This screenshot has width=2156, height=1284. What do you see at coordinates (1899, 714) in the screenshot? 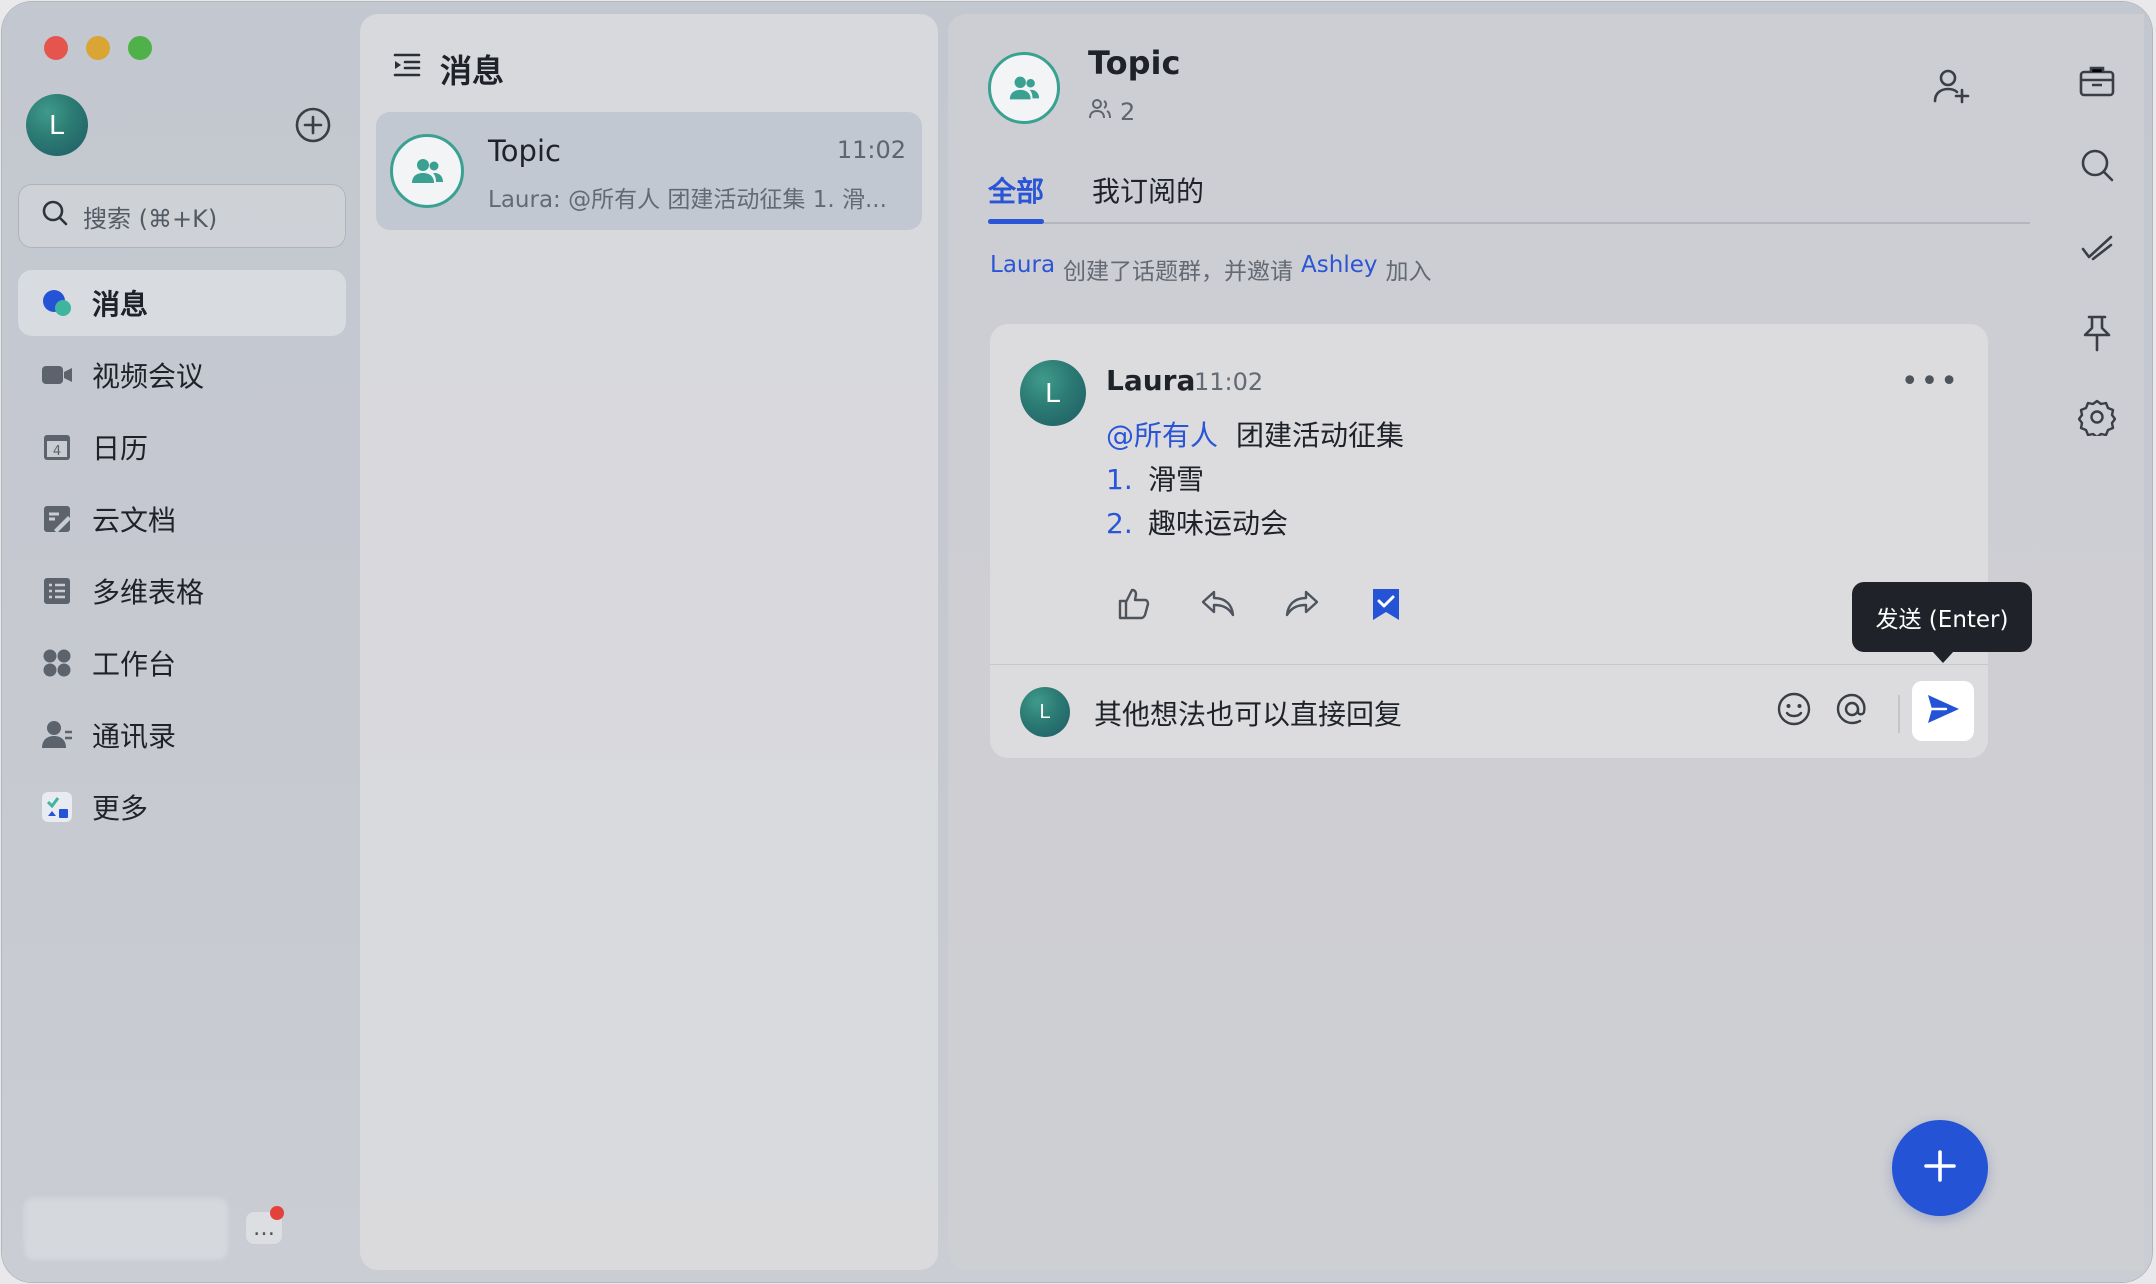
I see `divider` at bounding box center [1899, 714].